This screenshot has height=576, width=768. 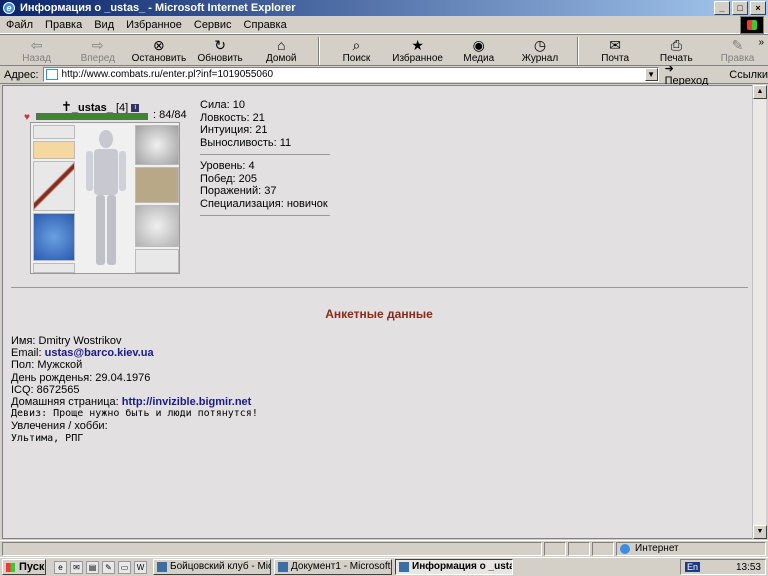 I want to click on language-indicator: En, so click(x=693, y=567).